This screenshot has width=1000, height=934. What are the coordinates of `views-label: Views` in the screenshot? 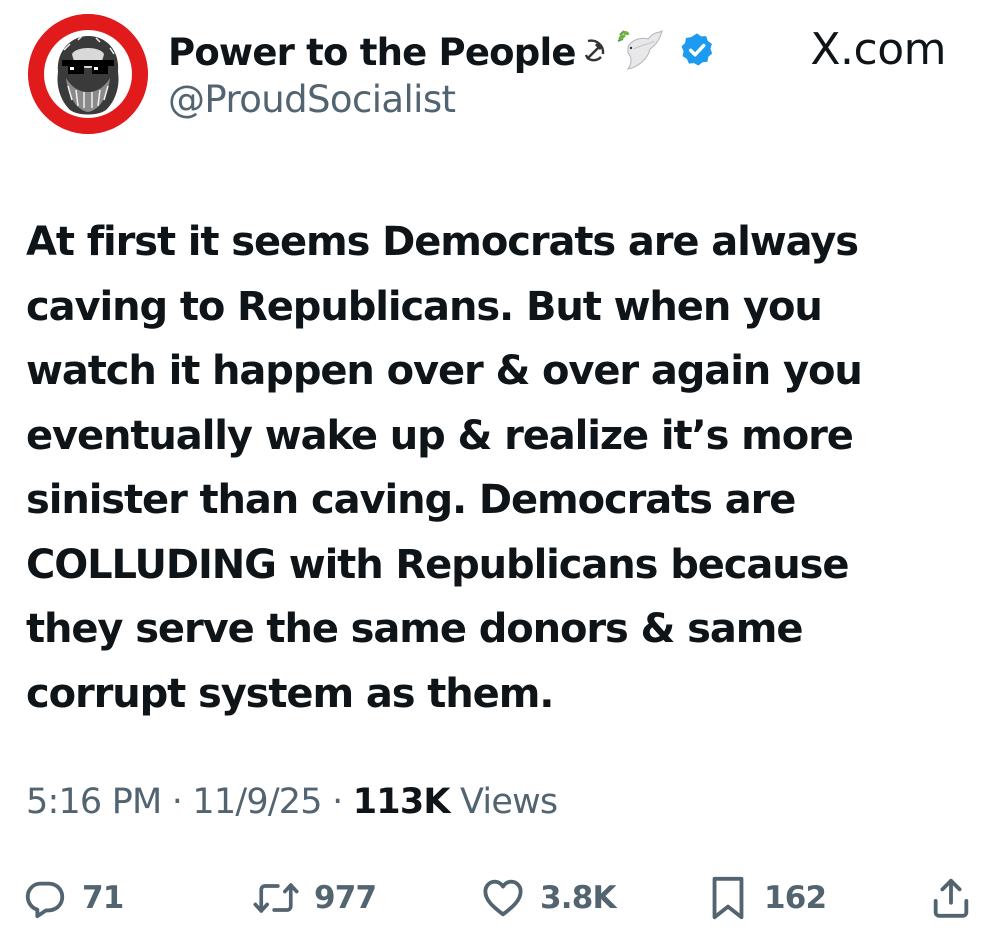 It's located at (509, 802).